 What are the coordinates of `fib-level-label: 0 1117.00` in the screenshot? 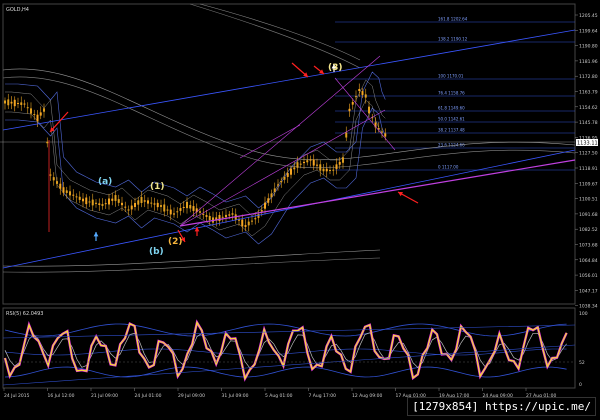 It's located at (448, 167).